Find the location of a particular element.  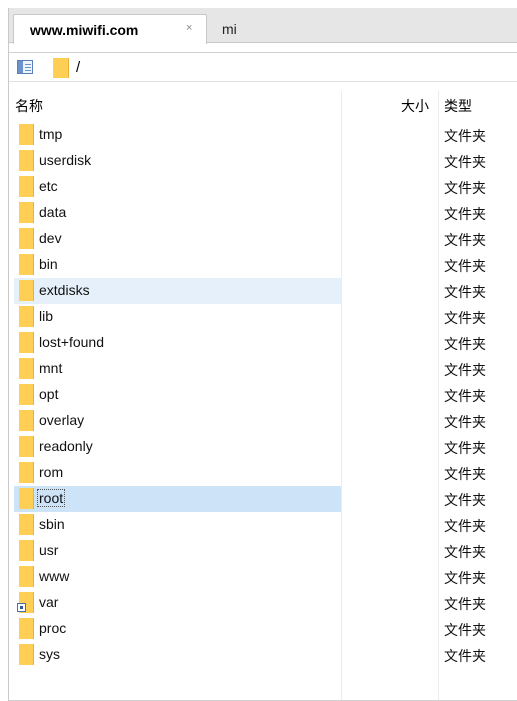

file-name: proc is located at coordinates (53, 628).